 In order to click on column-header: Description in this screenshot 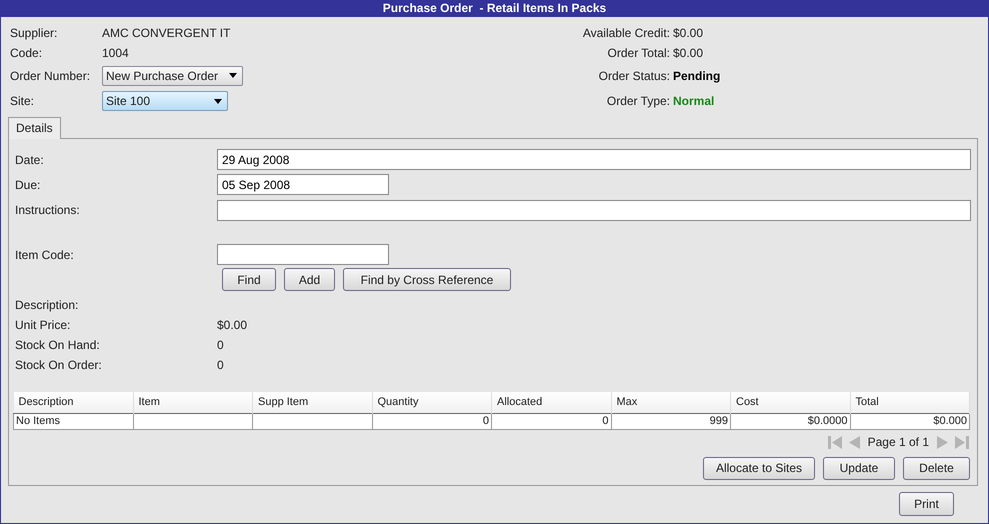, I will do `click(73, 402)`.